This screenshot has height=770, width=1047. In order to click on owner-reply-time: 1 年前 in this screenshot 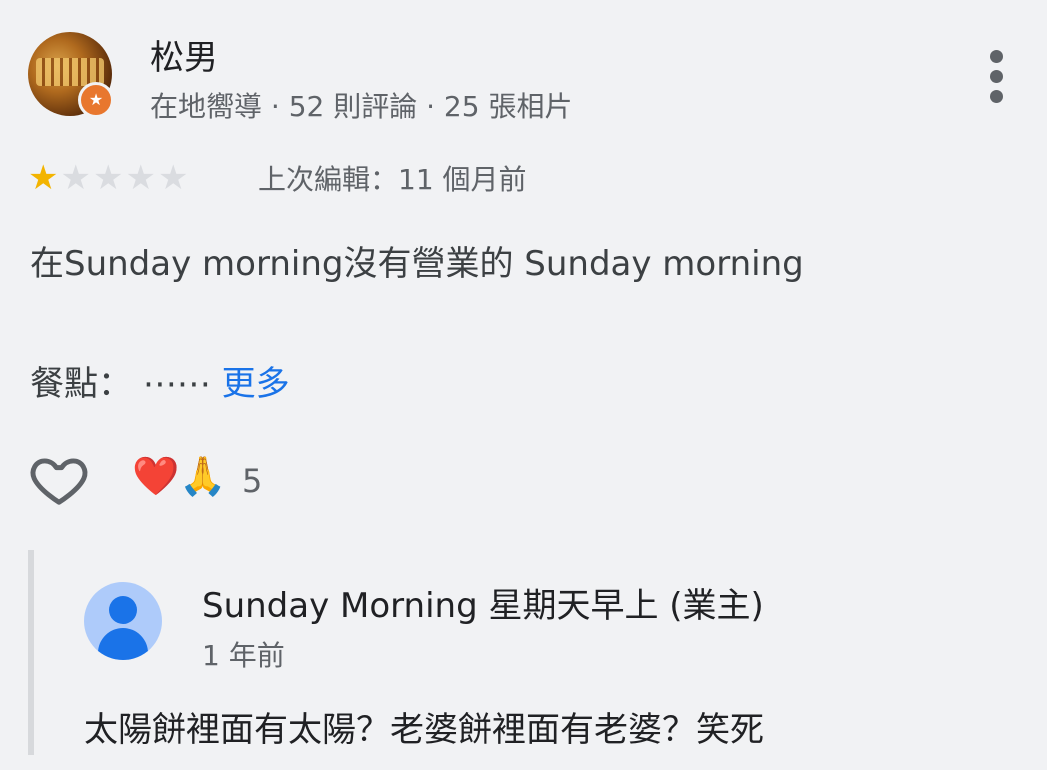, I will do `click(243, 655)`.